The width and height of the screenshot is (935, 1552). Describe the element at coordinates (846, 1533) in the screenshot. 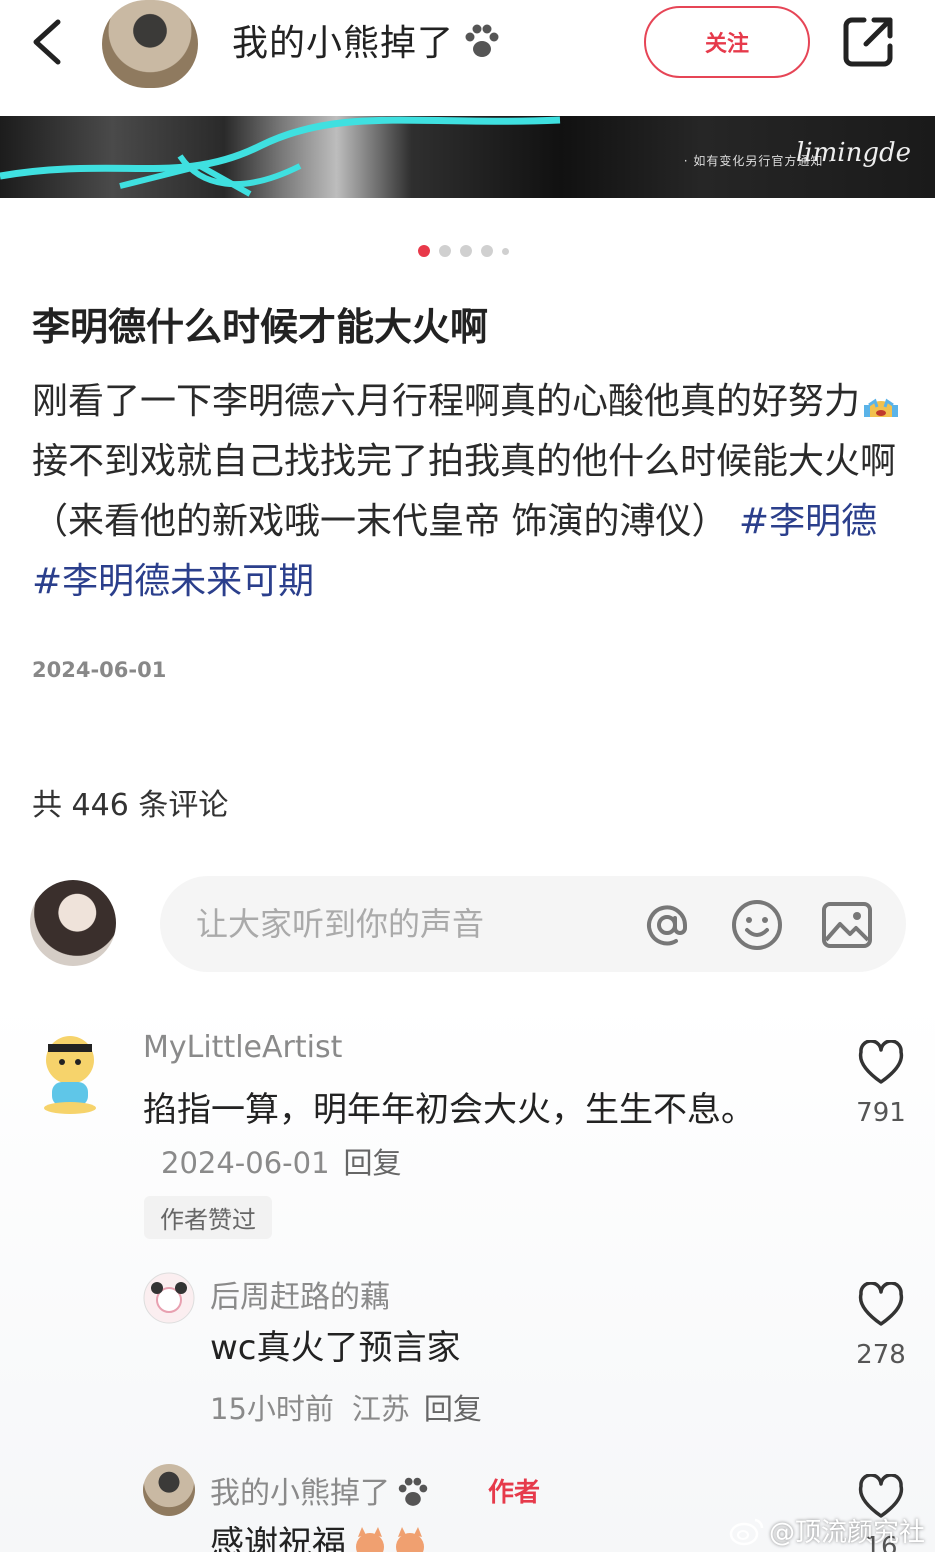

I see `watermark-text: @顶流颜究社` at that location.